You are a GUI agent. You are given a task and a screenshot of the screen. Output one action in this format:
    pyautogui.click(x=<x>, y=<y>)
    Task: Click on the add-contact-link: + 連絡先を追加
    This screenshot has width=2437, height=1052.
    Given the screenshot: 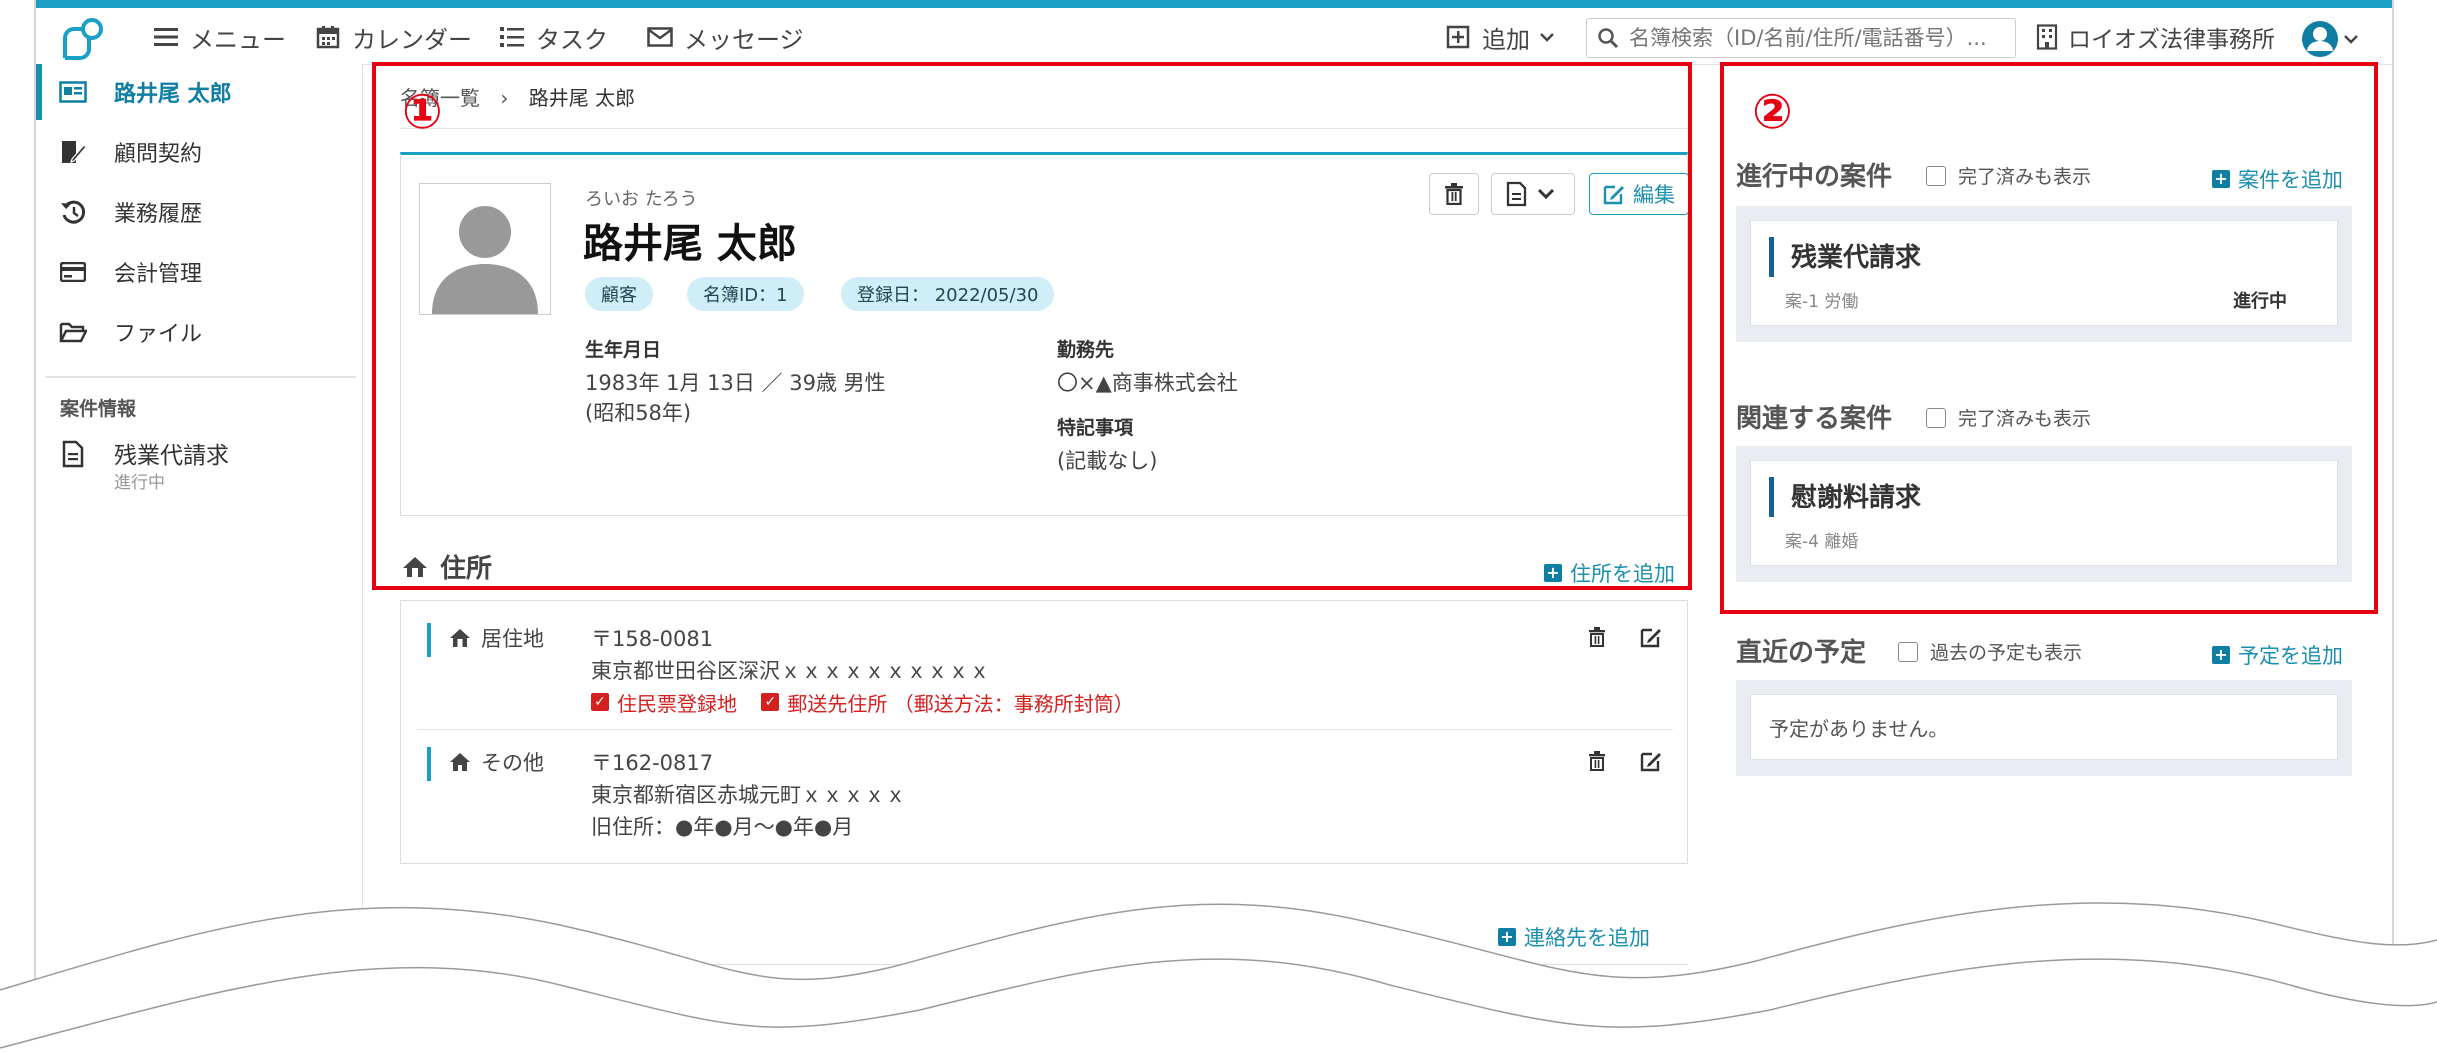 What is the action you would take?
    pyautogui.click(x=1574, y=937)
    